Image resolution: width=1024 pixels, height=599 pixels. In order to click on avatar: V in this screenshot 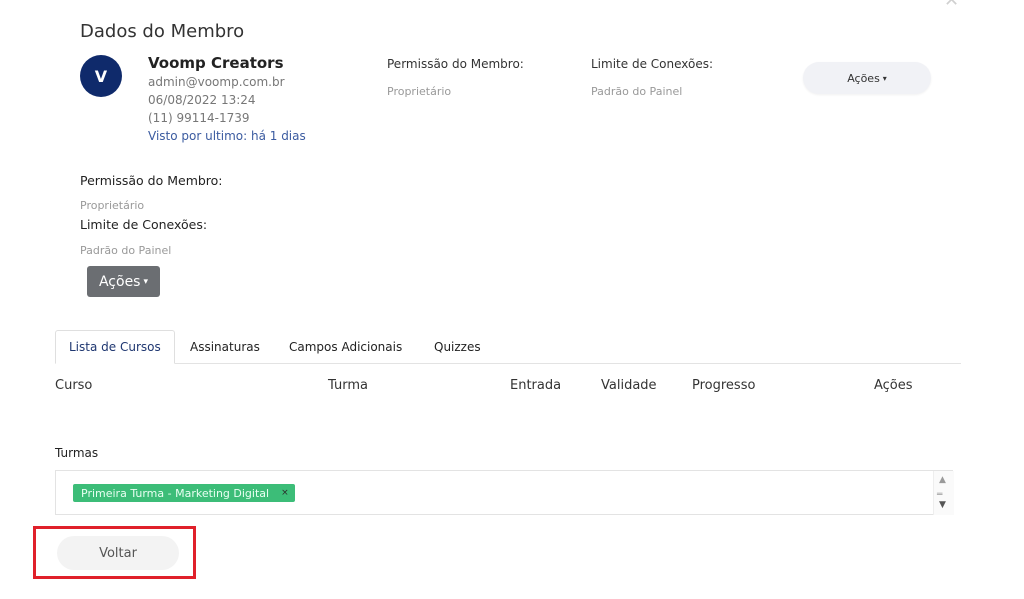, I will do `click(101, 76)`.